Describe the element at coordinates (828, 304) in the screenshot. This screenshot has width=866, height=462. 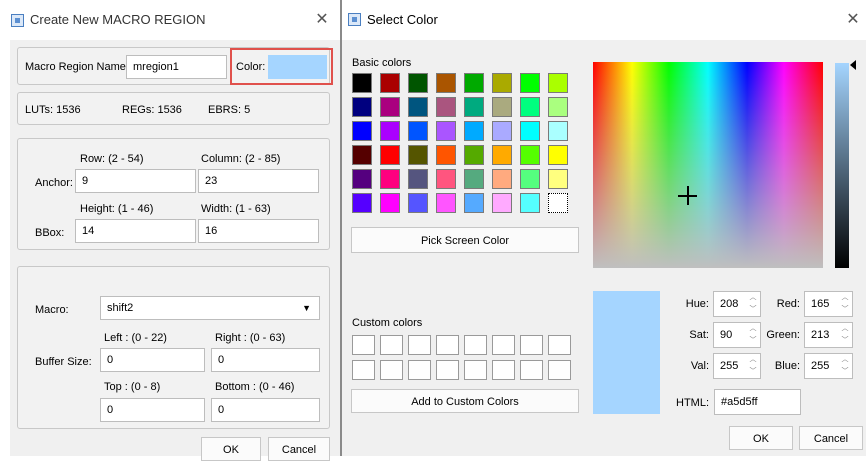
I see `red-spinbox: 165 ︿ ﹀` at that location.